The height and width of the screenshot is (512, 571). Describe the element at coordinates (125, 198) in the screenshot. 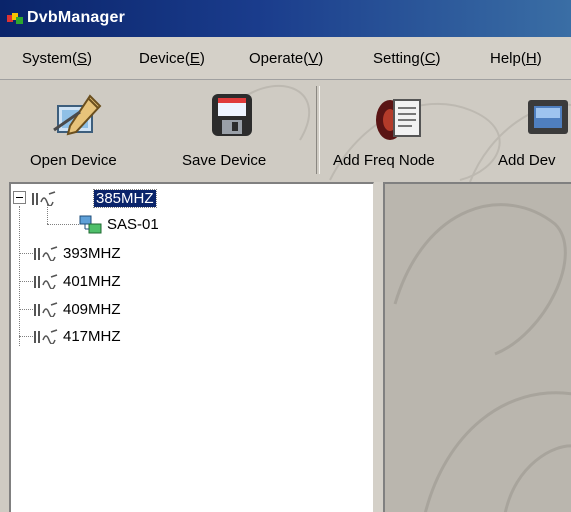

I see `tree-node-label: 385MHZ` at that location.